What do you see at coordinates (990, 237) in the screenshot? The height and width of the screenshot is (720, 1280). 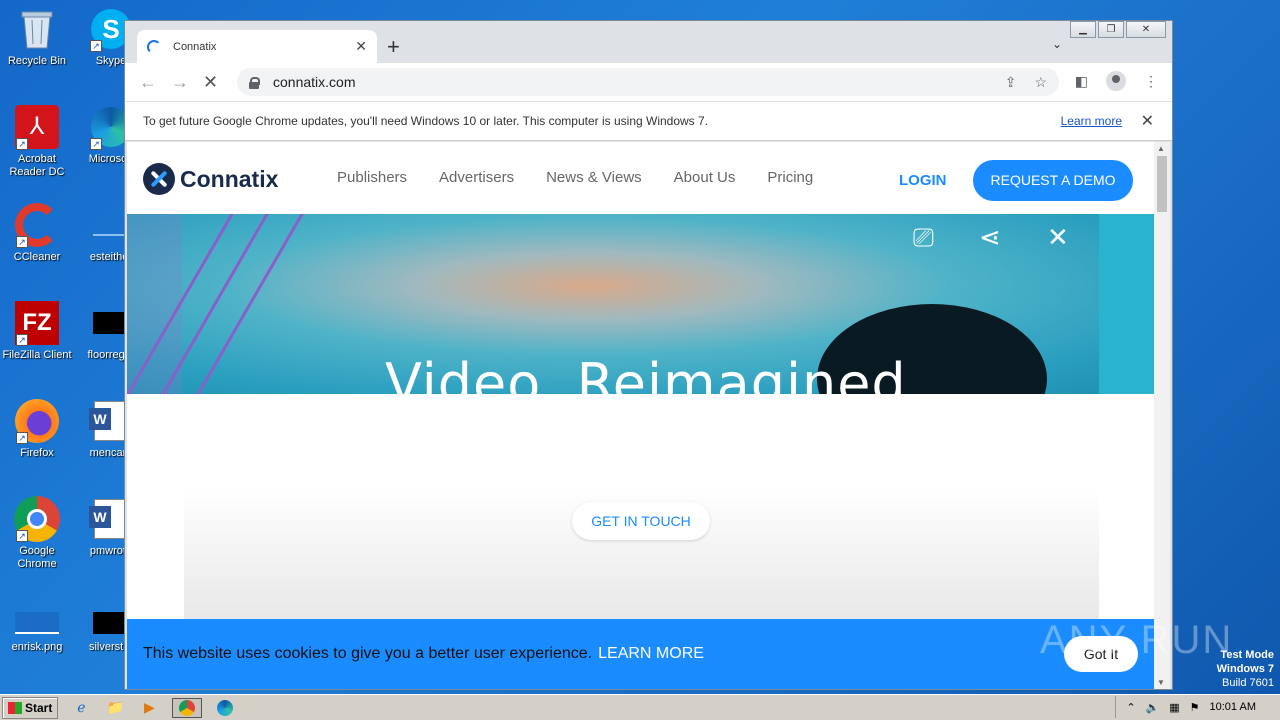 I see `share-icon: ⋖` at bounding box center [990, 237].